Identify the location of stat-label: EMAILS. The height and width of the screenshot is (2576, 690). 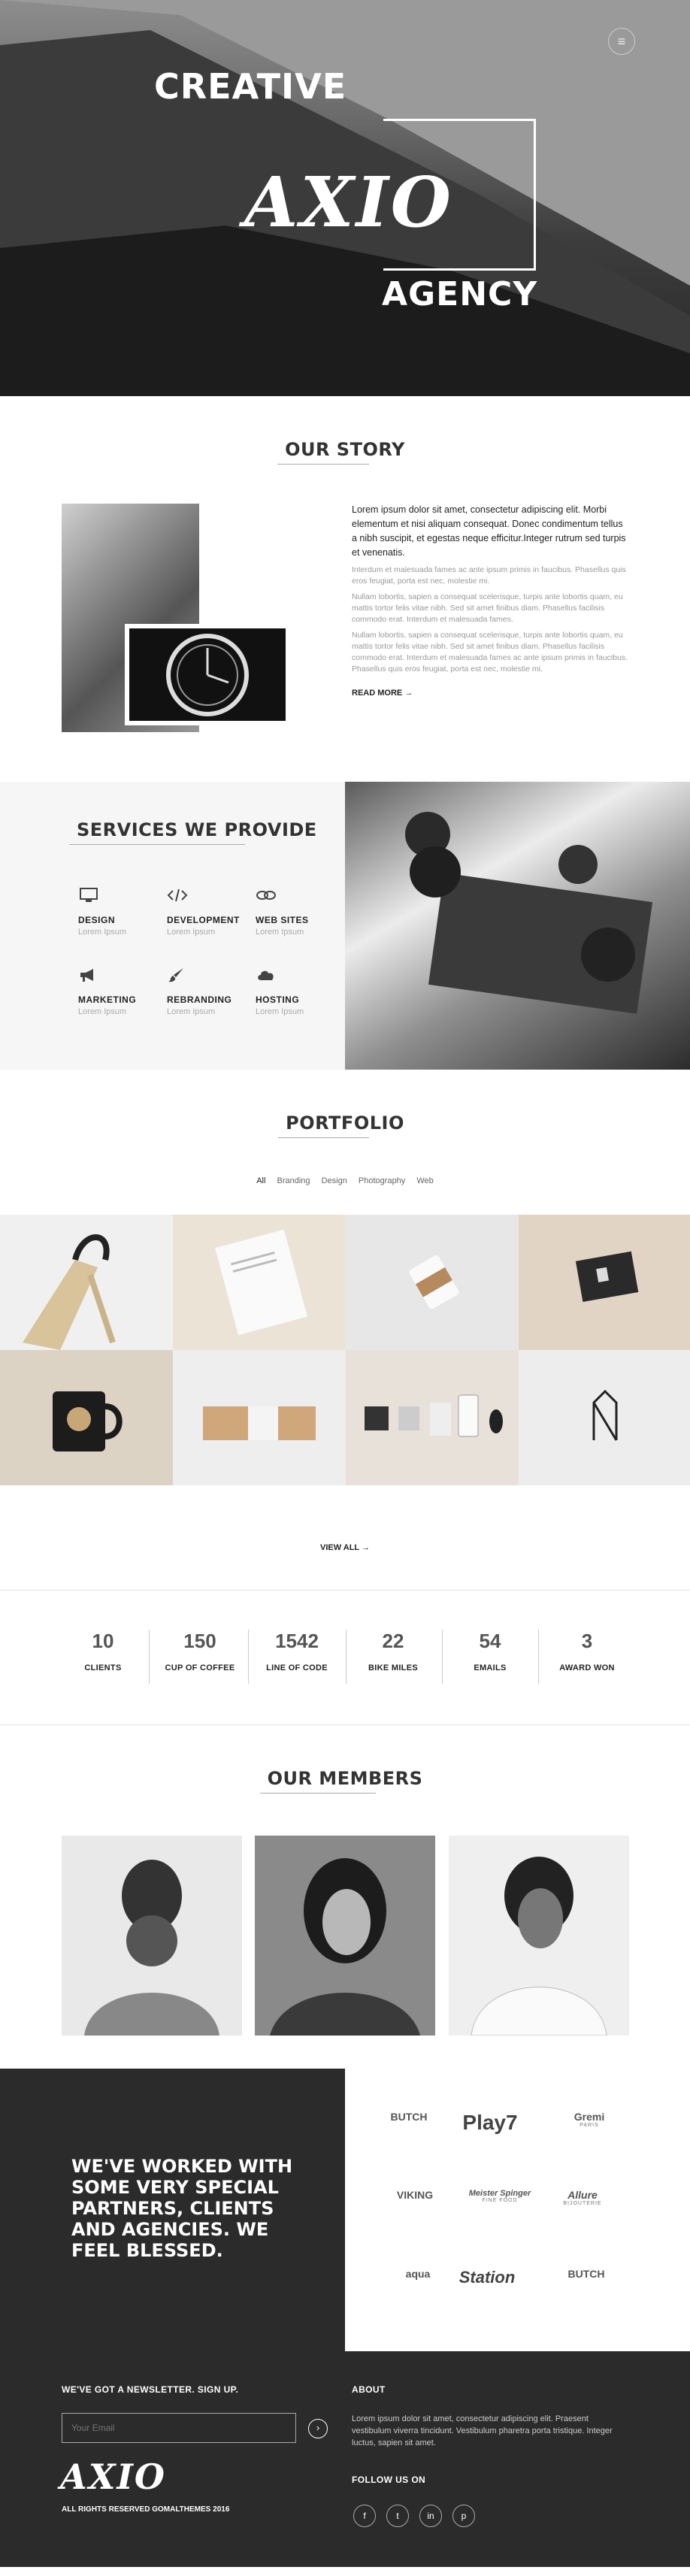
(491, 1667).